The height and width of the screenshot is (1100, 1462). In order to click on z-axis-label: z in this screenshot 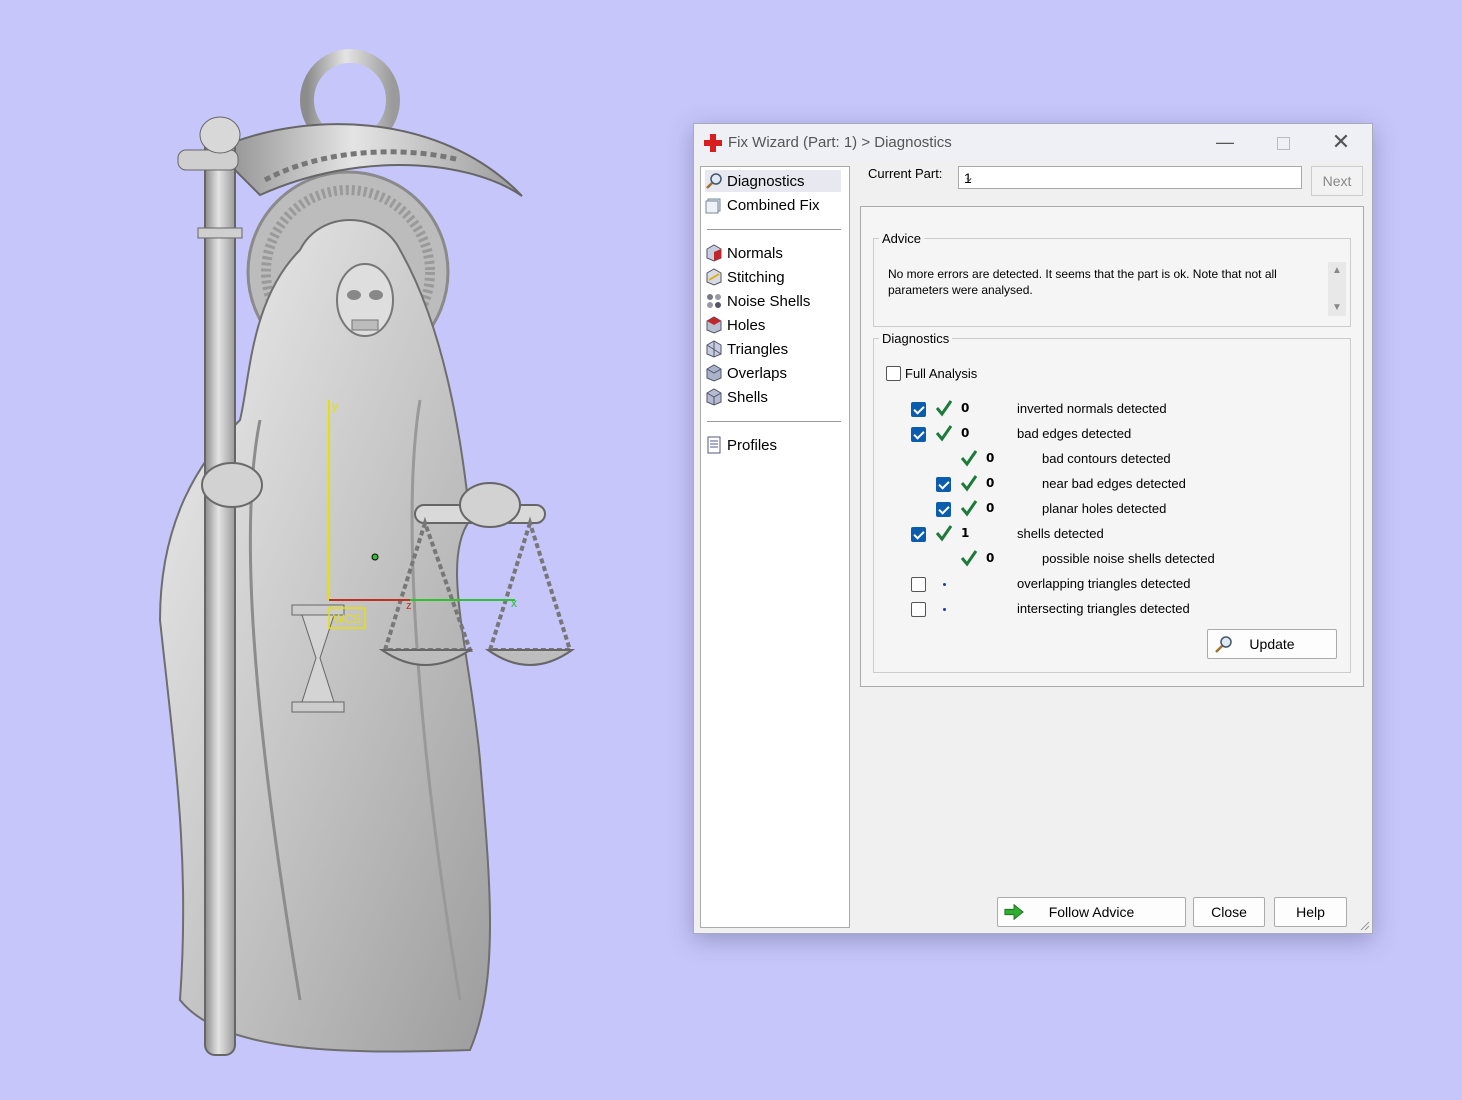, I will do `click(409, 606)`.